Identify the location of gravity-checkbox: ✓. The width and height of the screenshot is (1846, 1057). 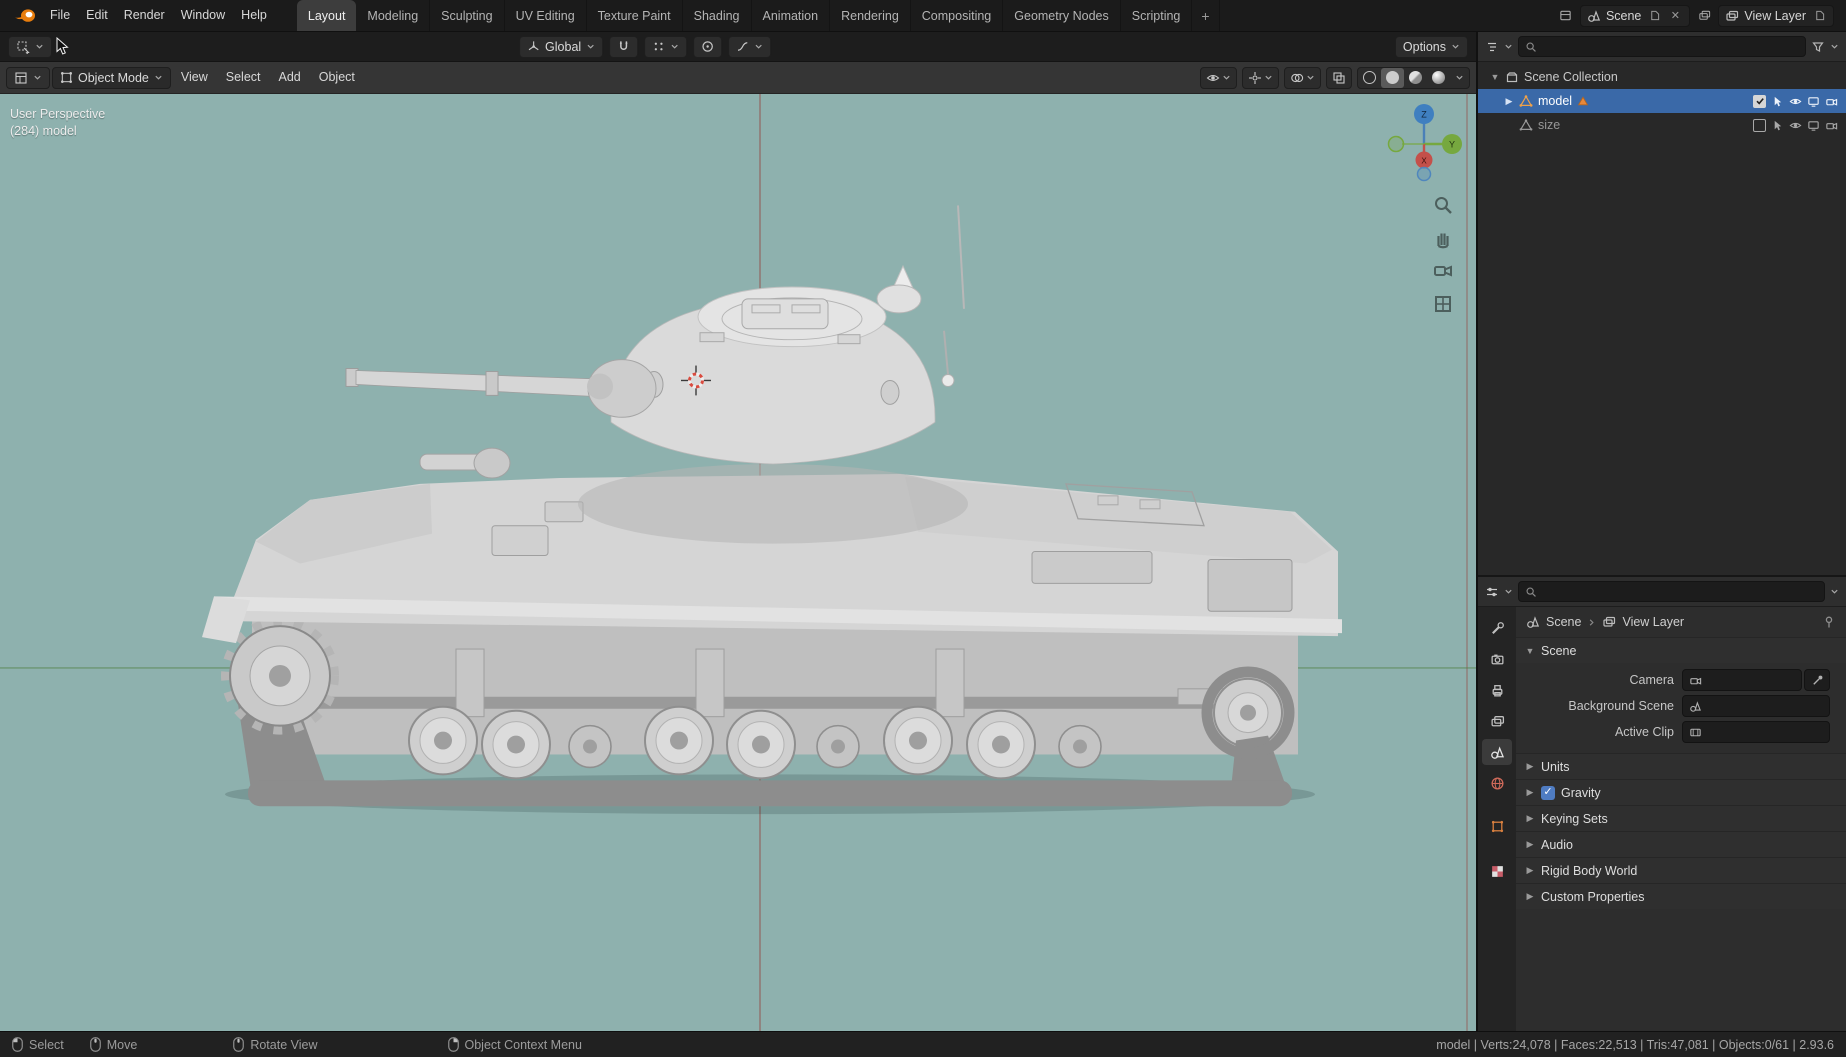
(1548, 792).